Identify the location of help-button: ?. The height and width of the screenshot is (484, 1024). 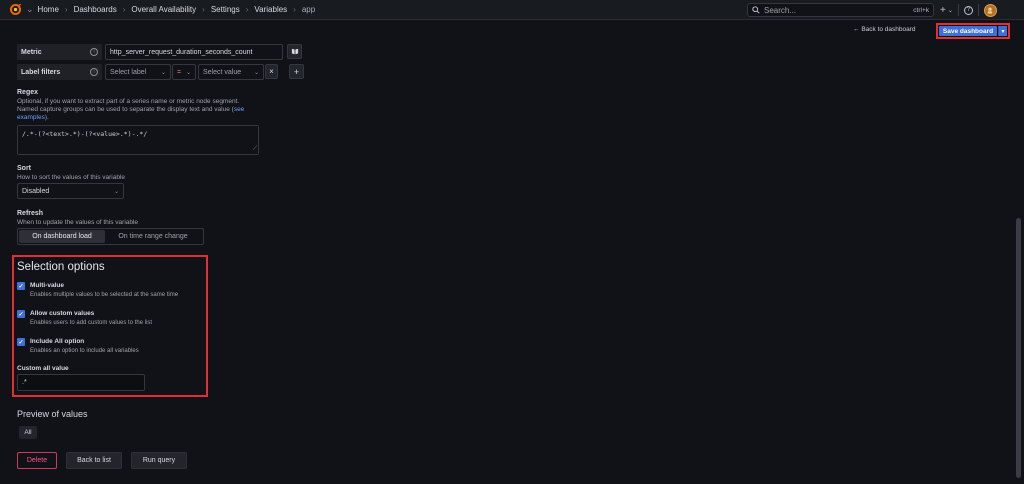
(968, 10).